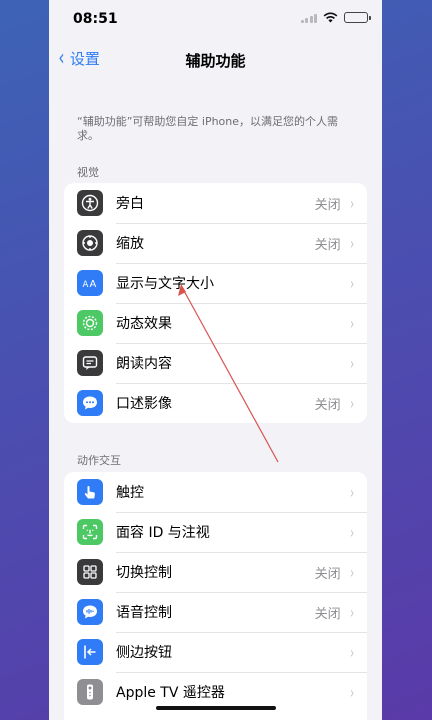 This screenshot has width=432, height=720. Describe the element at coordinates (357, 17) in the screenshot. I see `battery-icon` at that location.